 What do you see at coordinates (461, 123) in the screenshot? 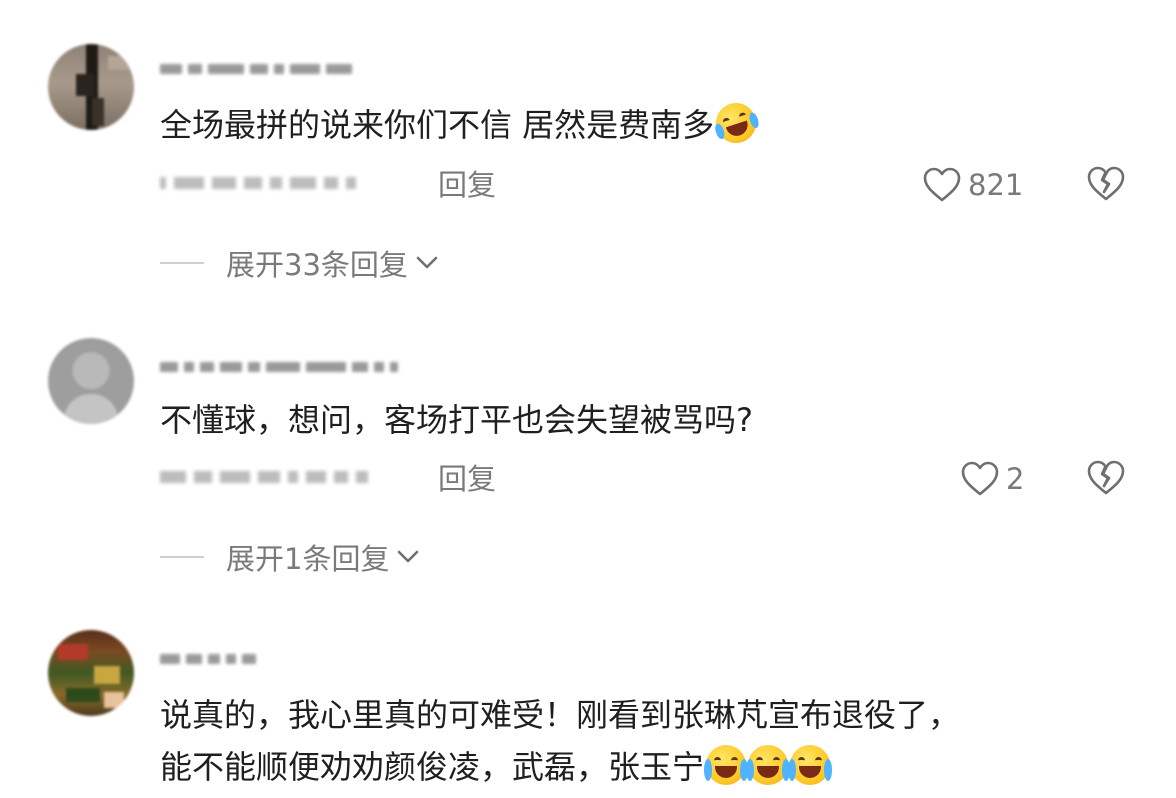
I see `comment-text: 全场最拼的说来你们不信 居然是费南多` at bounding box center [461, 123].